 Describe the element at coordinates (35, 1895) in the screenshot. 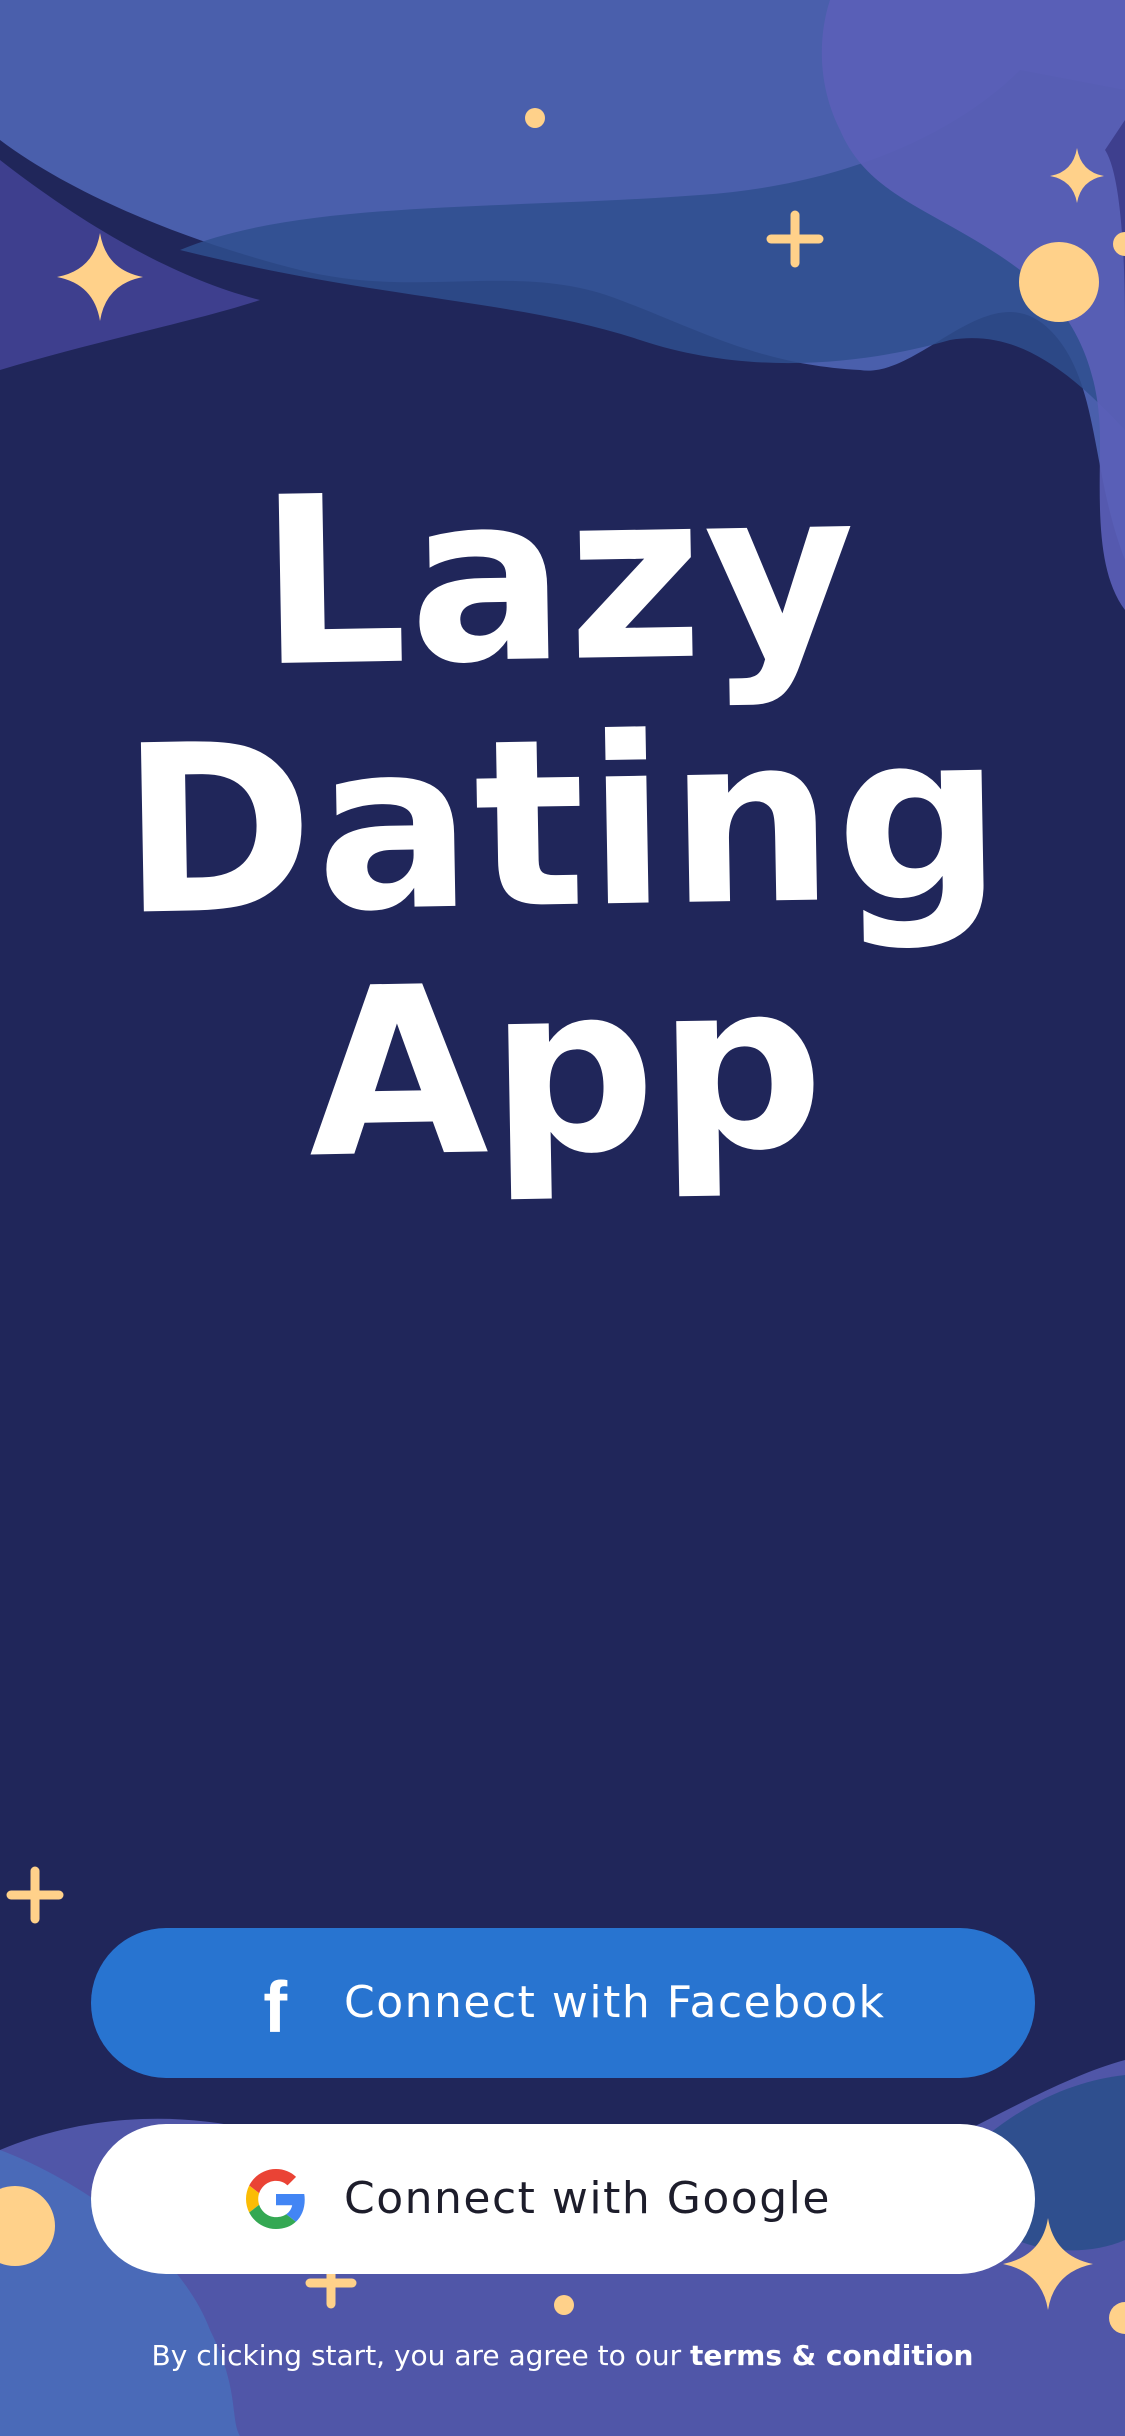

I see `plus-icon` at that location.